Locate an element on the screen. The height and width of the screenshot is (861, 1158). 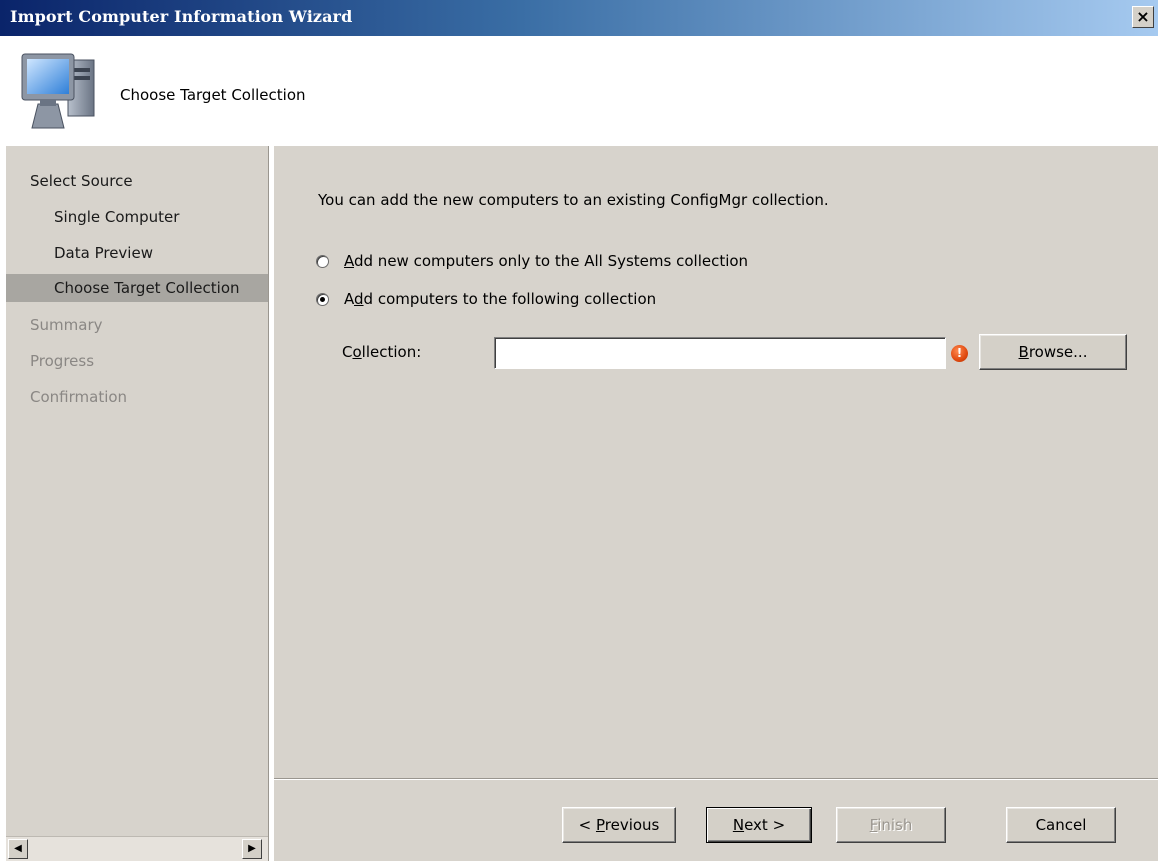
sidebar-item-select-source: Select Source is located at coordinates (139, 181).